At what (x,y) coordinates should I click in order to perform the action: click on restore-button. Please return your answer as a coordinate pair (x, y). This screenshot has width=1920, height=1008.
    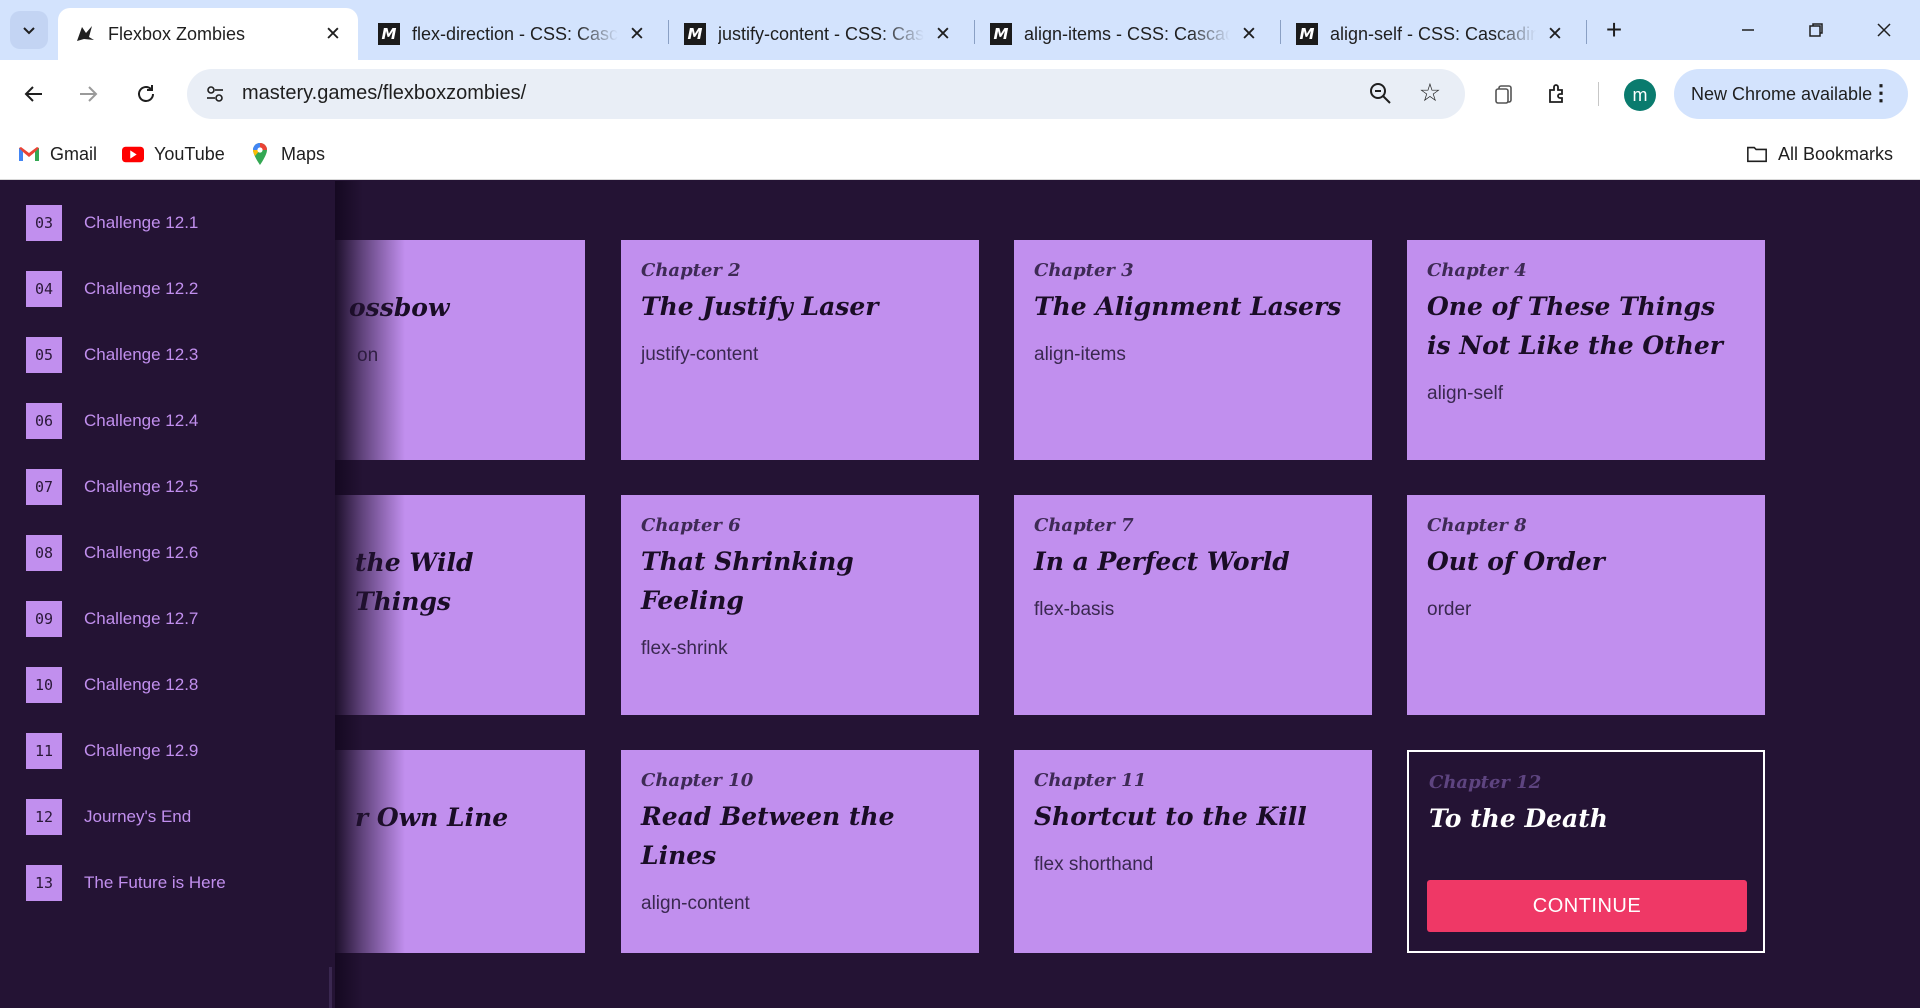
    Looking at the image, I should click on (1816, 30).